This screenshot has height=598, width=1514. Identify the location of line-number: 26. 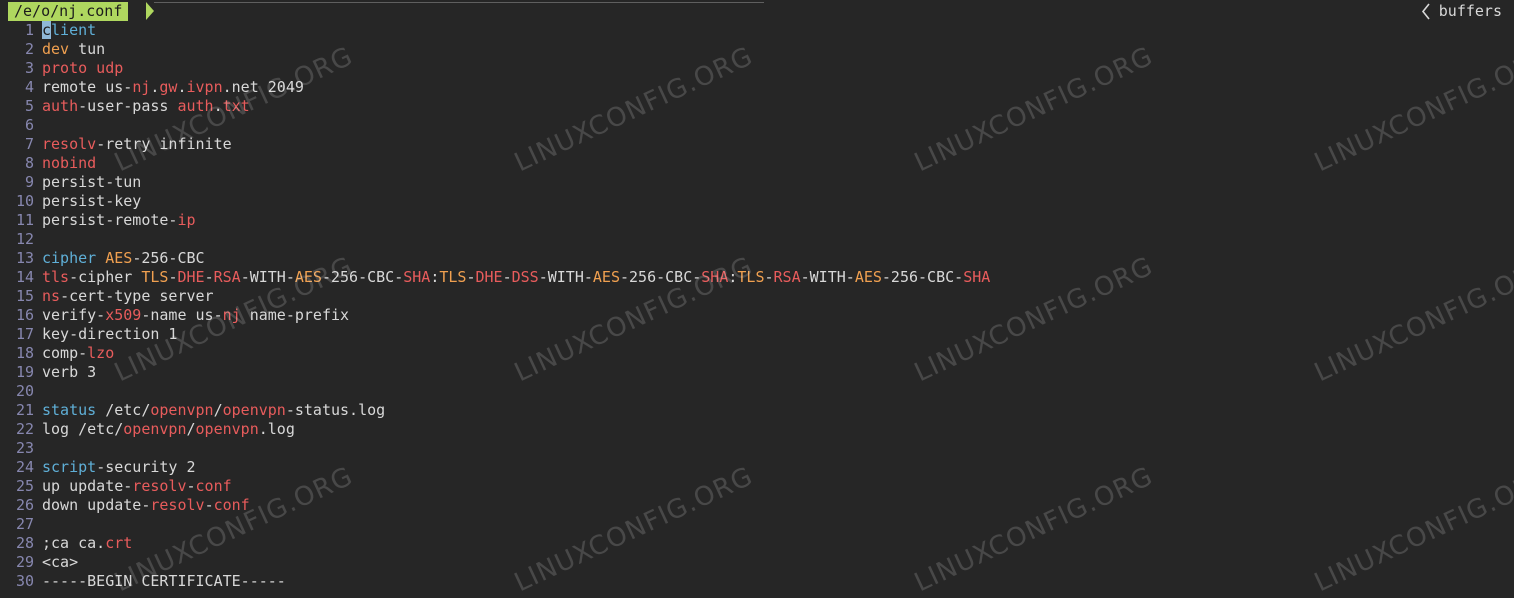
(24, 505).